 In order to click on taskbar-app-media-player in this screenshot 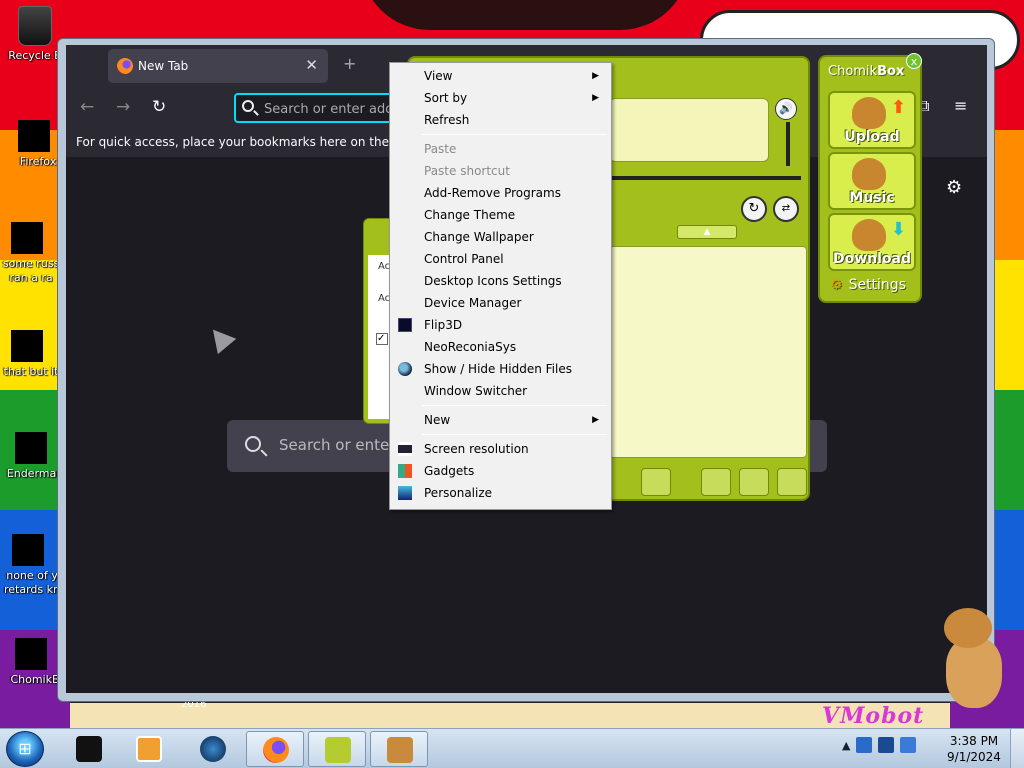, I will do `click(149, 749)`.